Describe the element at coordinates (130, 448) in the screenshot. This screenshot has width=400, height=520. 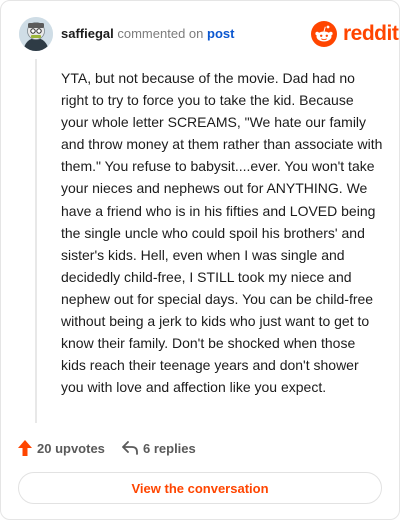
I see `reply-arrow-icon` at that location.